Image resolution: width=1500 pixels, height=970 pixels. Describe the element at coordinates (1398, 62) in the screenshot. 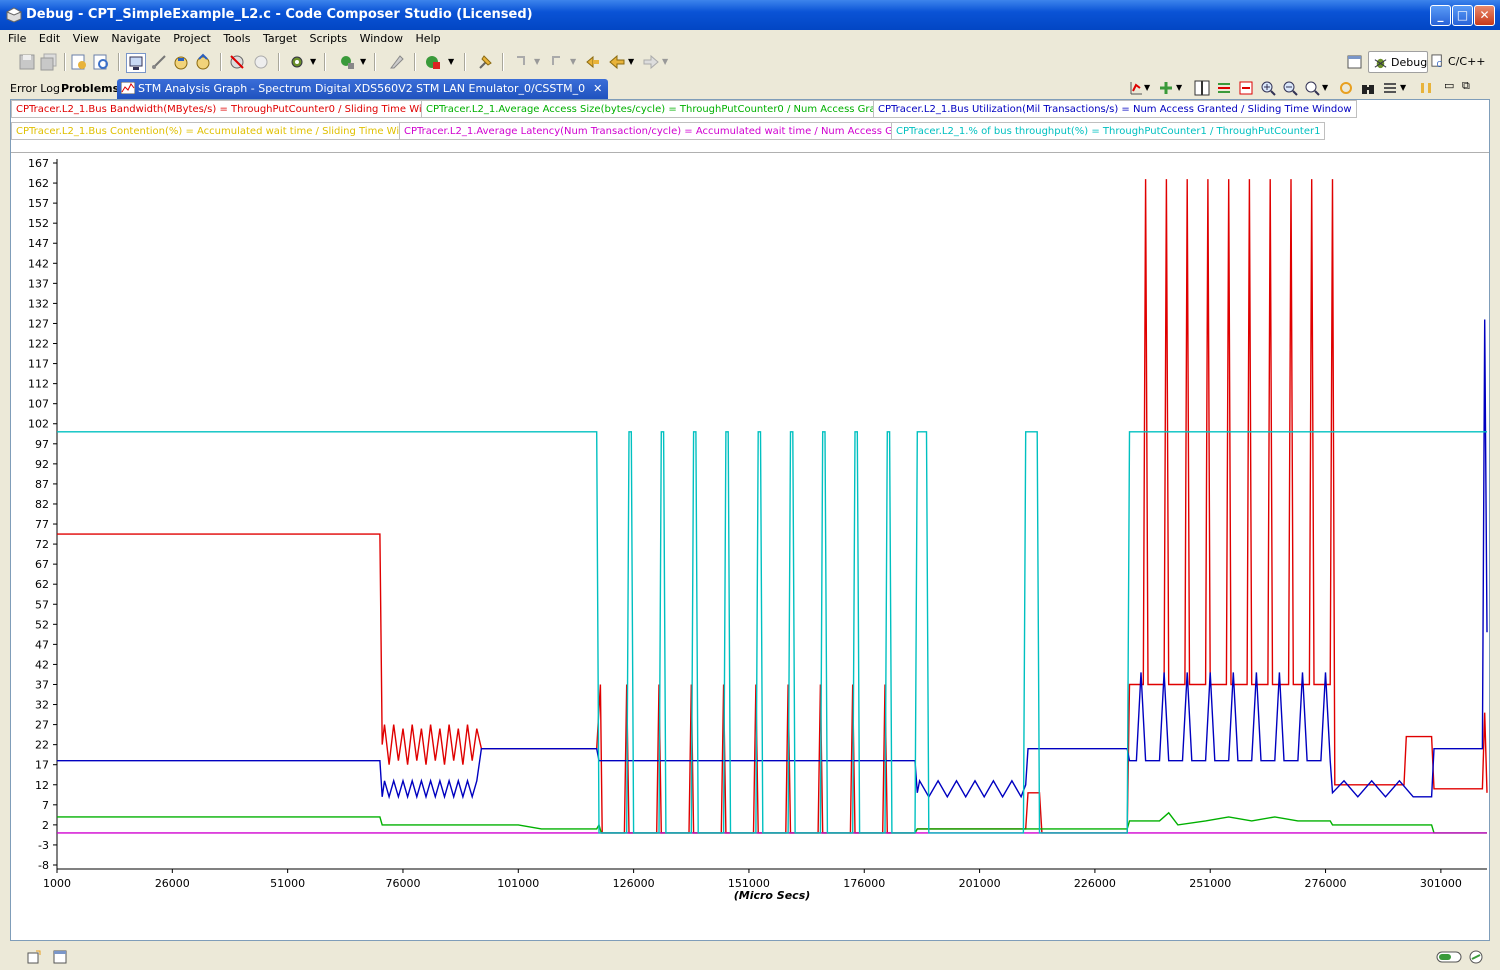

I see `debug-perspective-button: Debug` at that location.